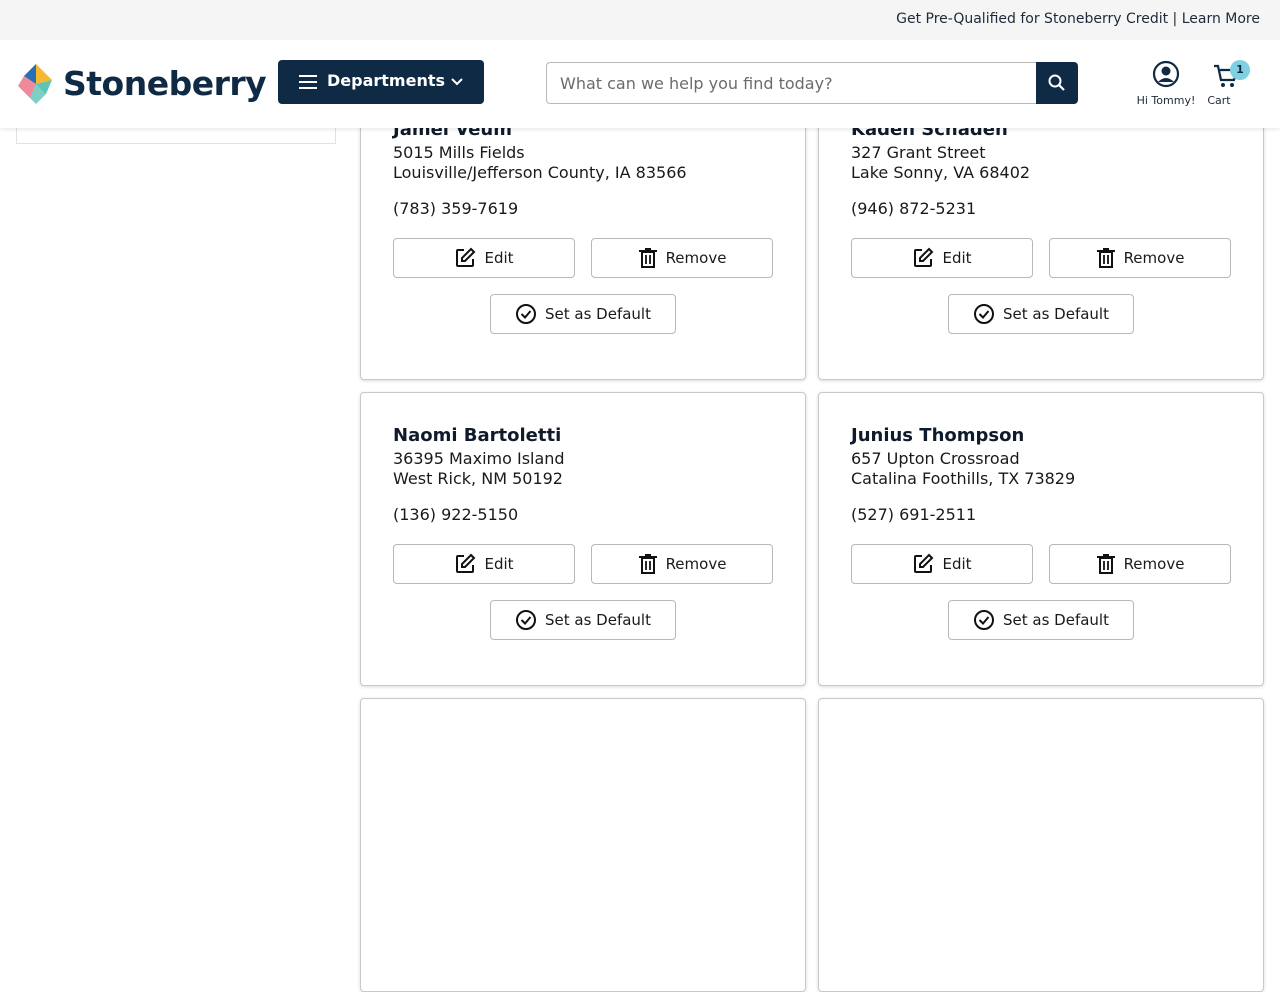 Image resolution: width=1280 pixels, height=992 pixels. I want to click on search-icon, so click(1056, 82).